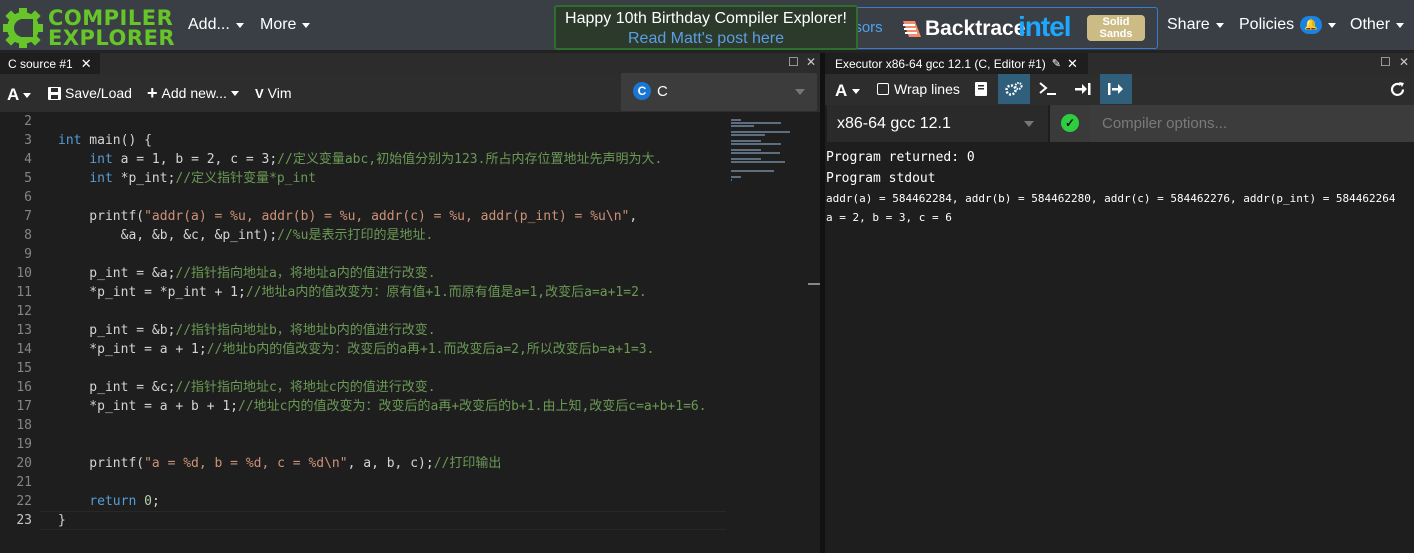 This screenshot has height=553, width=1414. I want to click on executor-toolbar: A Wrap lines, so click(1119, 89).